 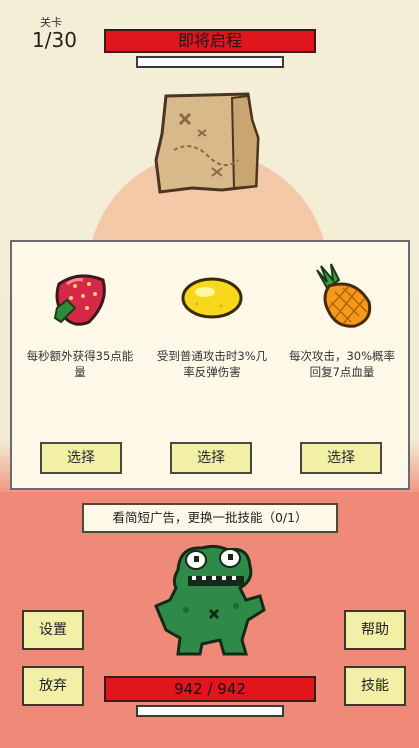 What do you see at coordinates (342, 364) in the screenshot?
I see `choice-desc-3: 每次攻击，30%概率回复7点血量` at bounding box center [342, 364].